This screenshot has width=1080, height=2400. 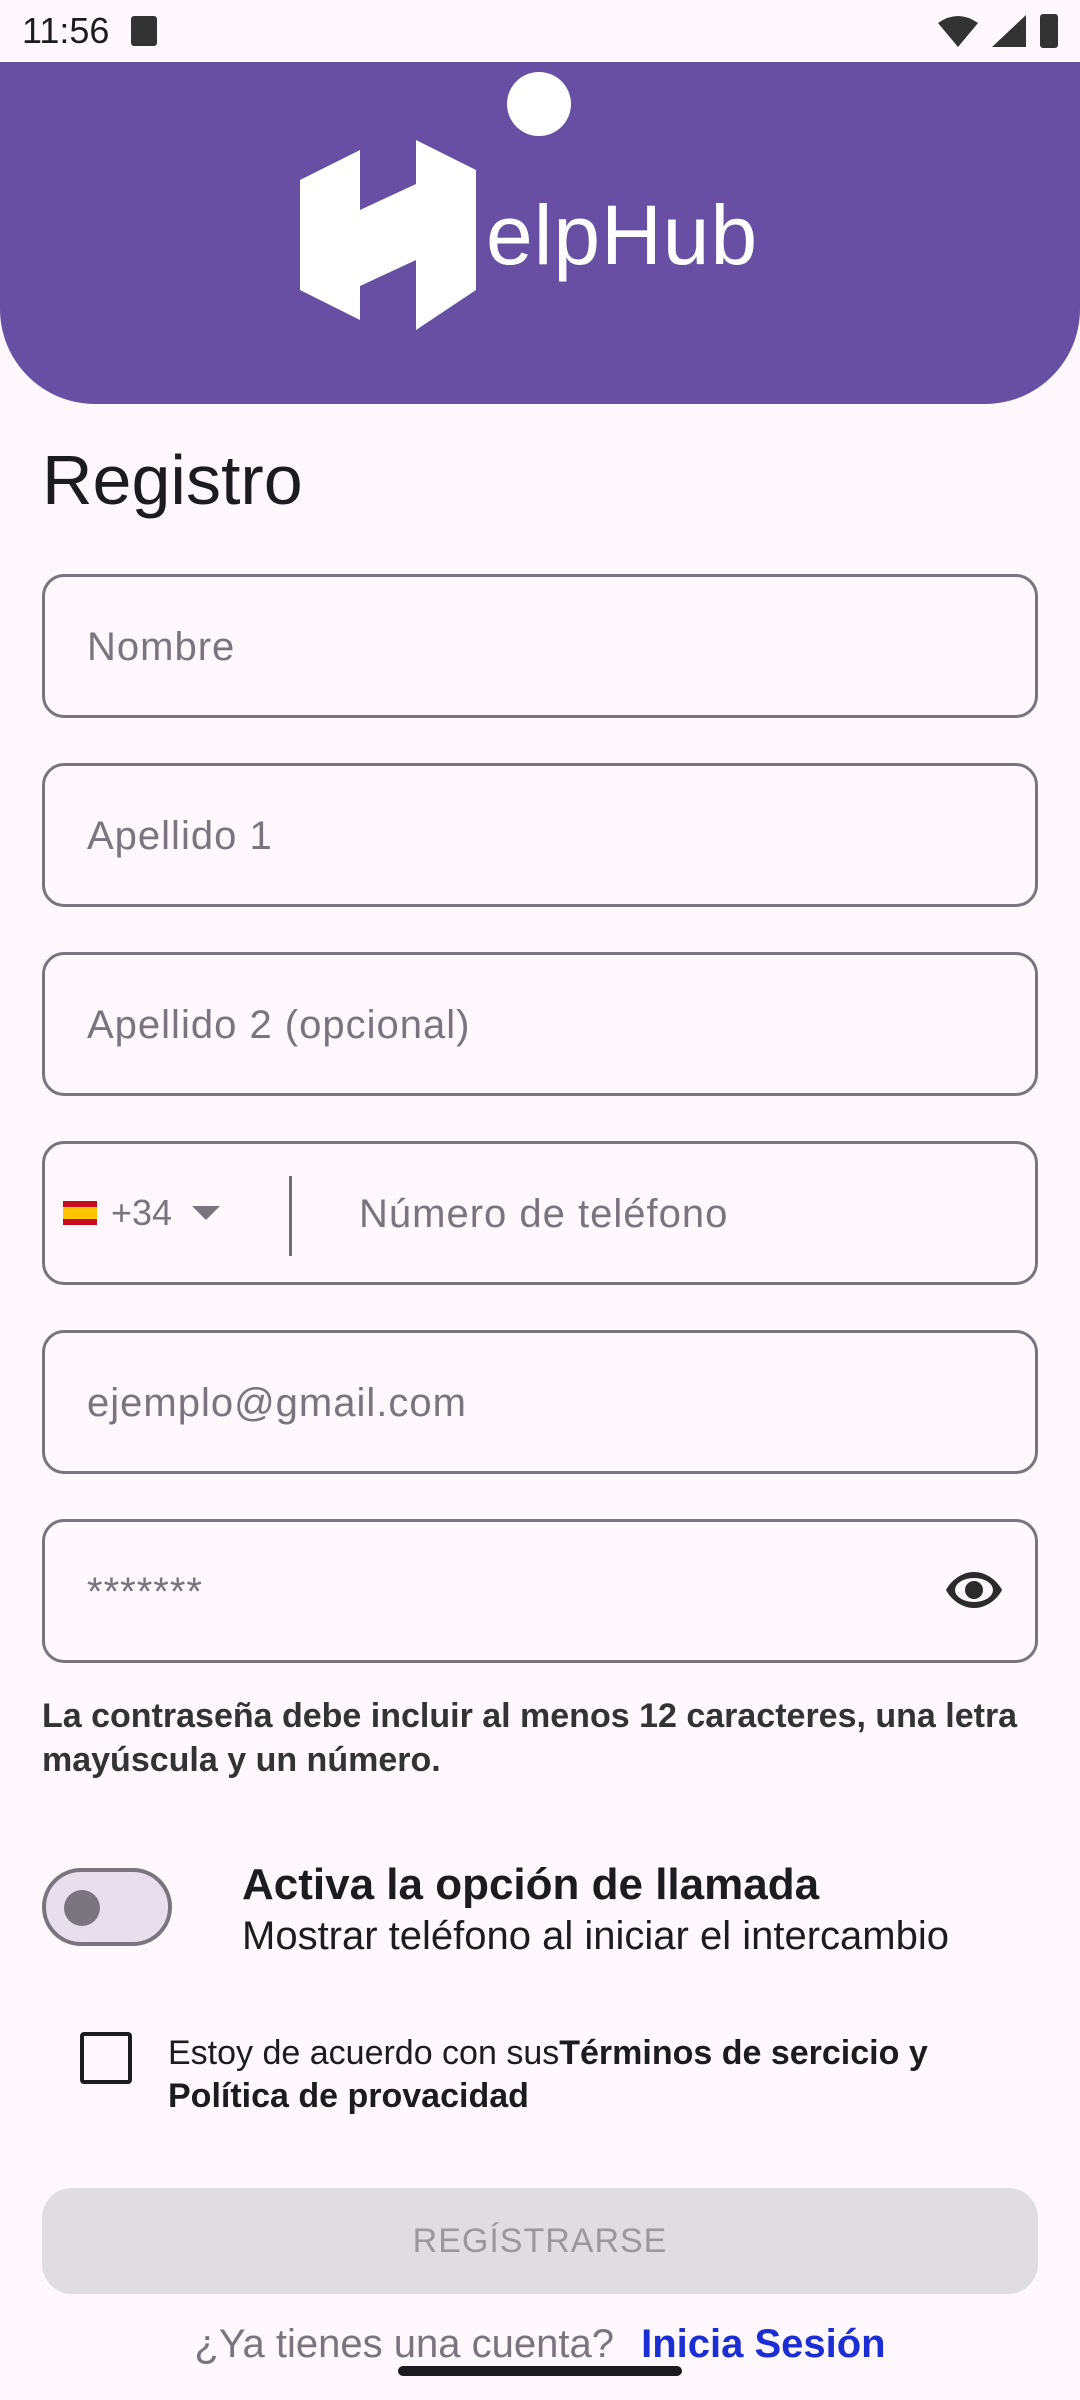 I want to click on logo-text: elpHub, so click(x=622, y=234).